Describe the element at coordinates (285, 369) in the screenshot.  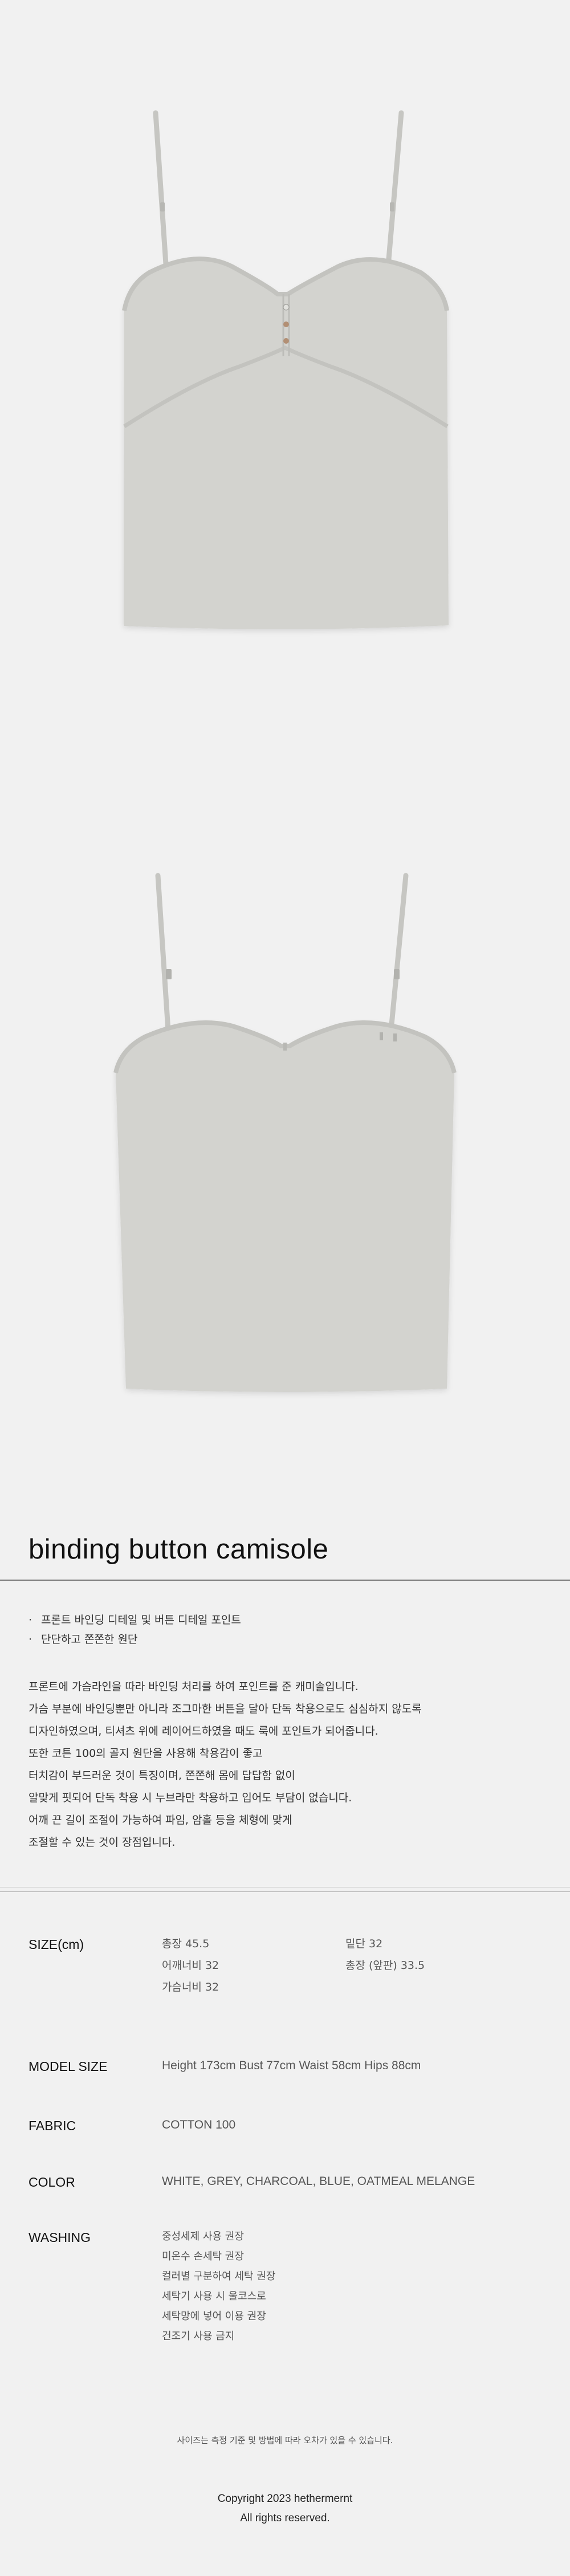
I see `front-view-camisole-image` at that location.